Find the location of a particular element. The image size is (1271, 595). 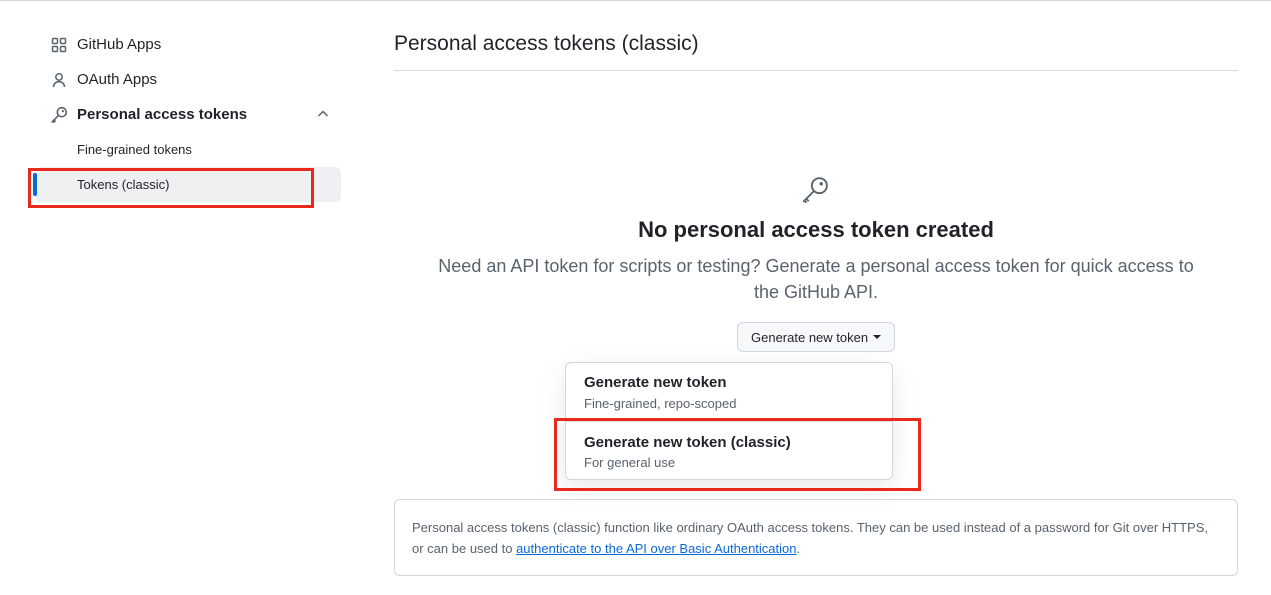

sidebar-item-label: OAuth Apps is located at coordinates (117, 79).